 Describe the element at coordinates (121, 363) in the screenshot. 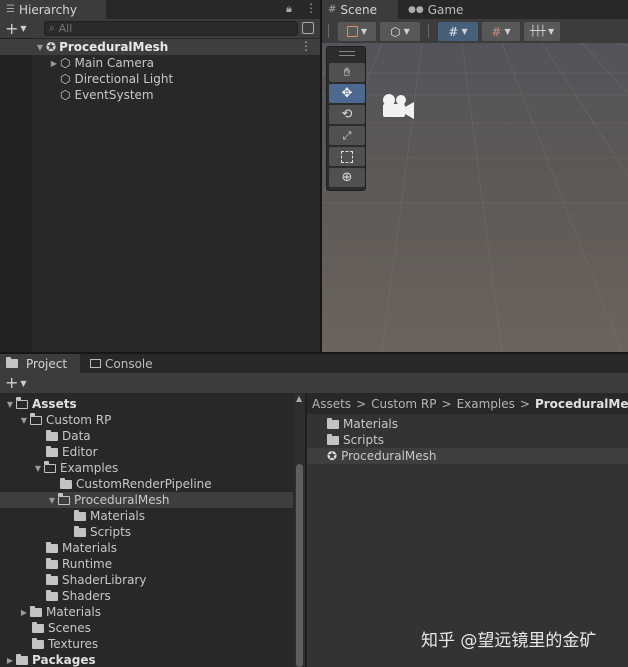

I see `tab-console: Console` at that location.